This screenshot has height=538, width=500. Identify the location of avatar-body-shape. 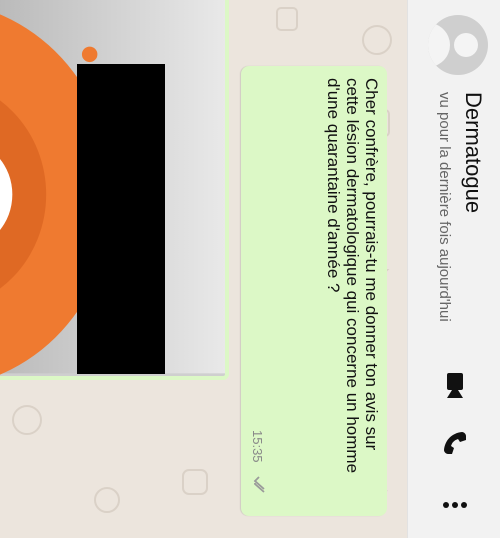
(439, 45).